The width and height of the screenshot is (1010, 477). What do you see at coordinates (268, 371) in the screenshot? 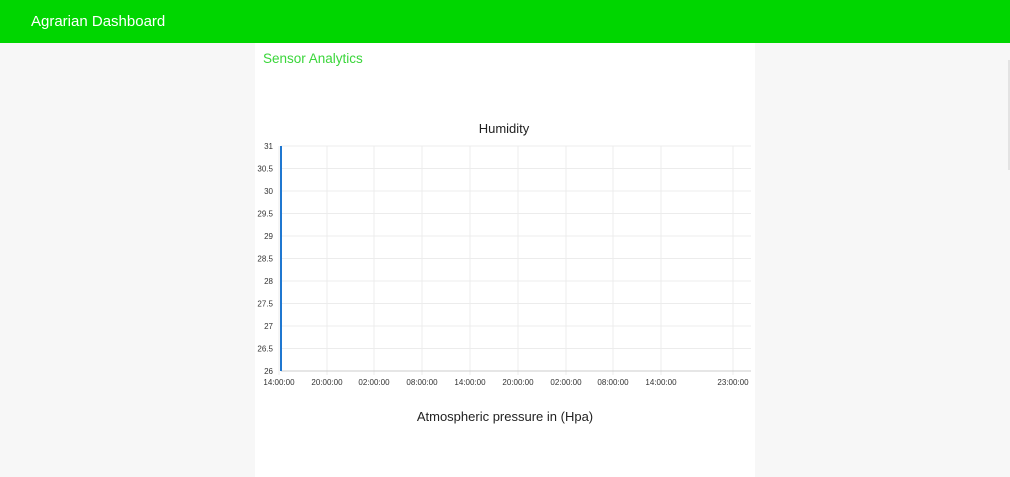
I see `y-tick-label: 26` at bounding box center [268, 371].